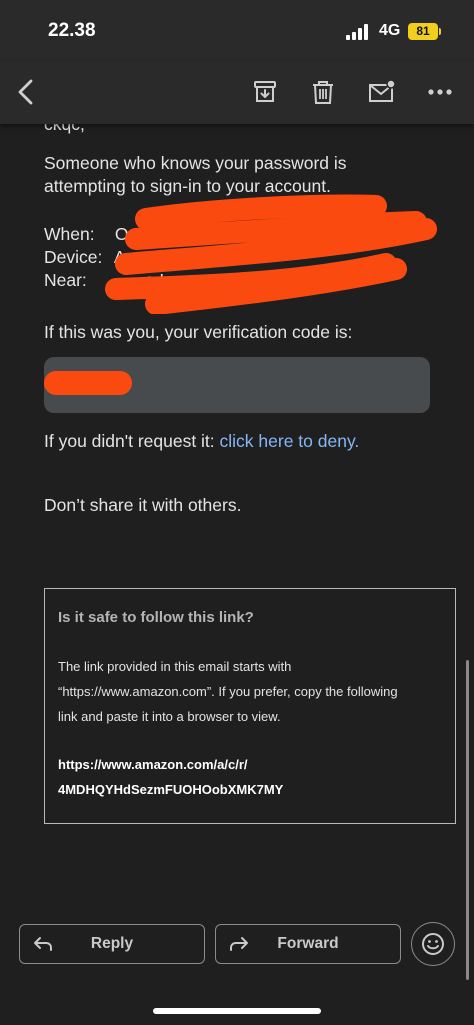  I want to click on forward-button: Forward, so click(308, 944).